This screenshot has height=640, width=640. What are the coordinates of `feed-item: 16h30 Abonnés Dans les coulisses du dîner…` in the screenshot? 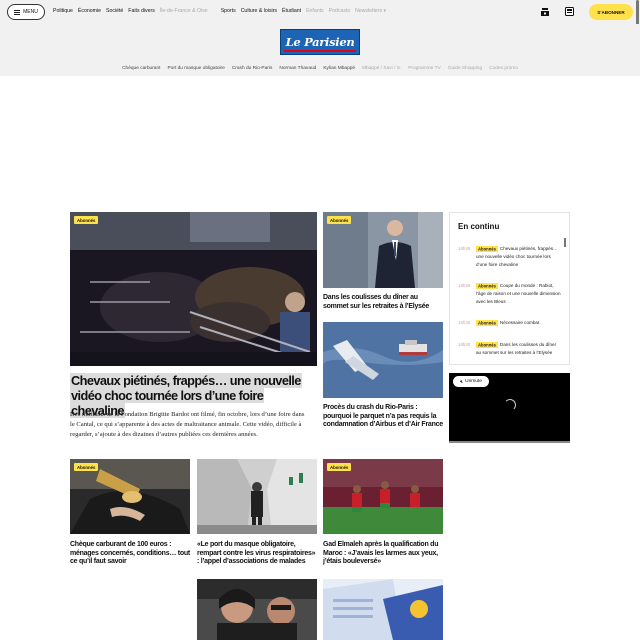 It's located at (510, 349).